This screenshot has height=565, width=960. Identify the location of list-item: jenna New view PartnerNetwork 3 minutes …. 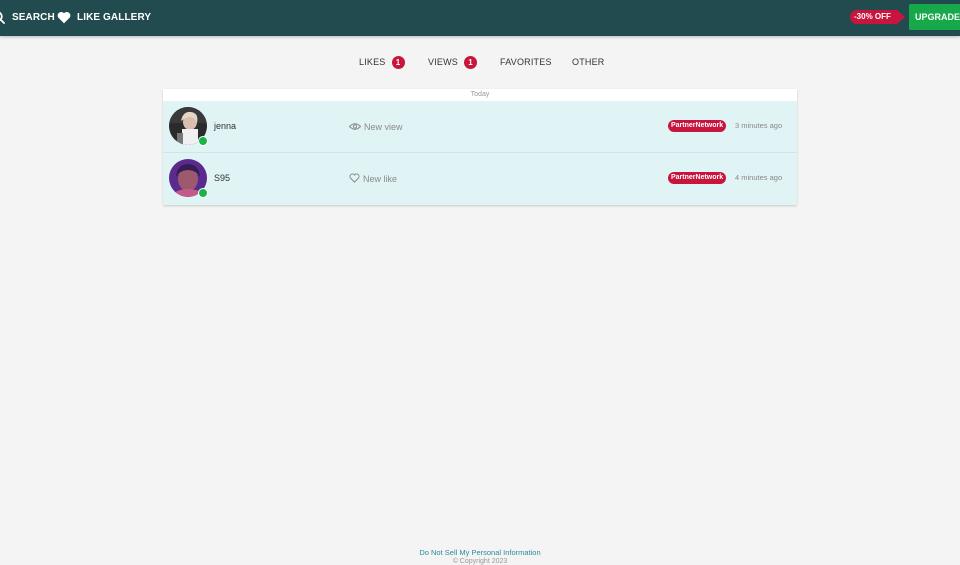
(480, 127).